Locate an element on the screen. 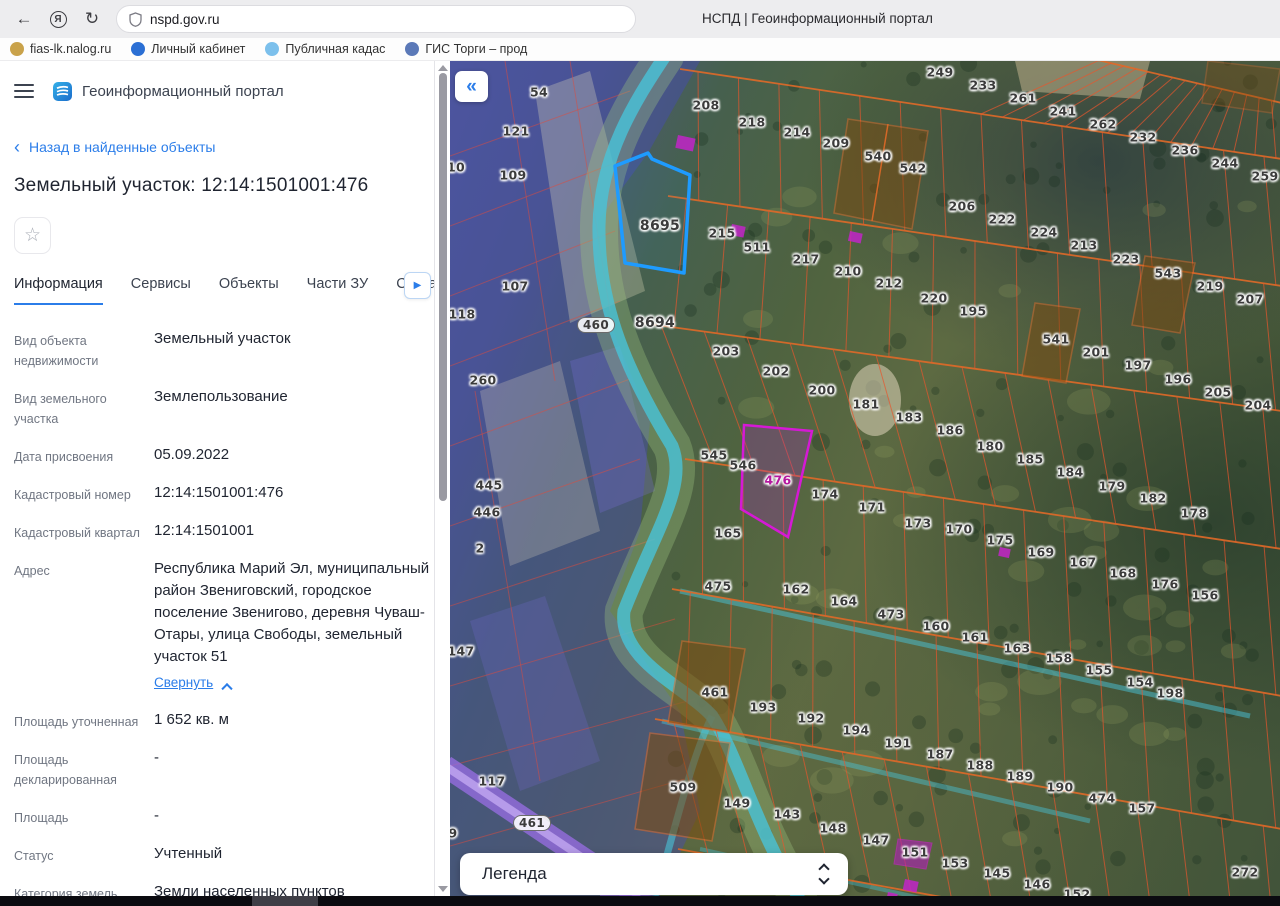 The image size is (1280, 906). parcel-label-183: 183 is located at coordinates (909, 417).